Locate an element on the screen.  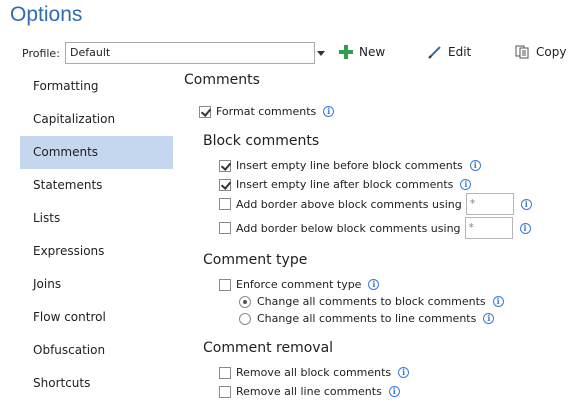
nav-item-shortcuts: Shortcuts is located at coordinates (96, 383).